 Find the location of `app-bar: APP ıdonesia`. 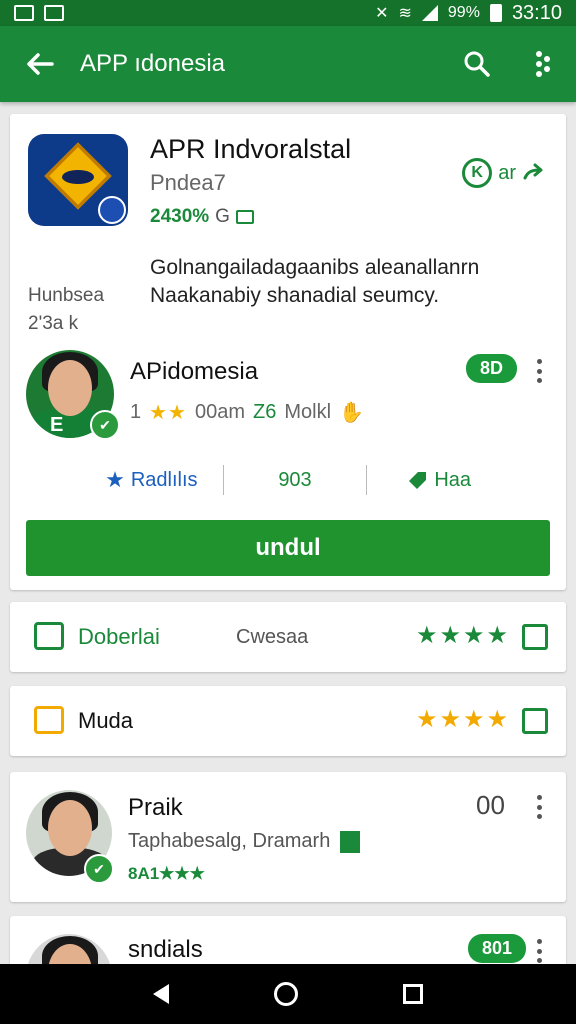

app-bar: APP ıdonesia is located at coordinates (288, 64).